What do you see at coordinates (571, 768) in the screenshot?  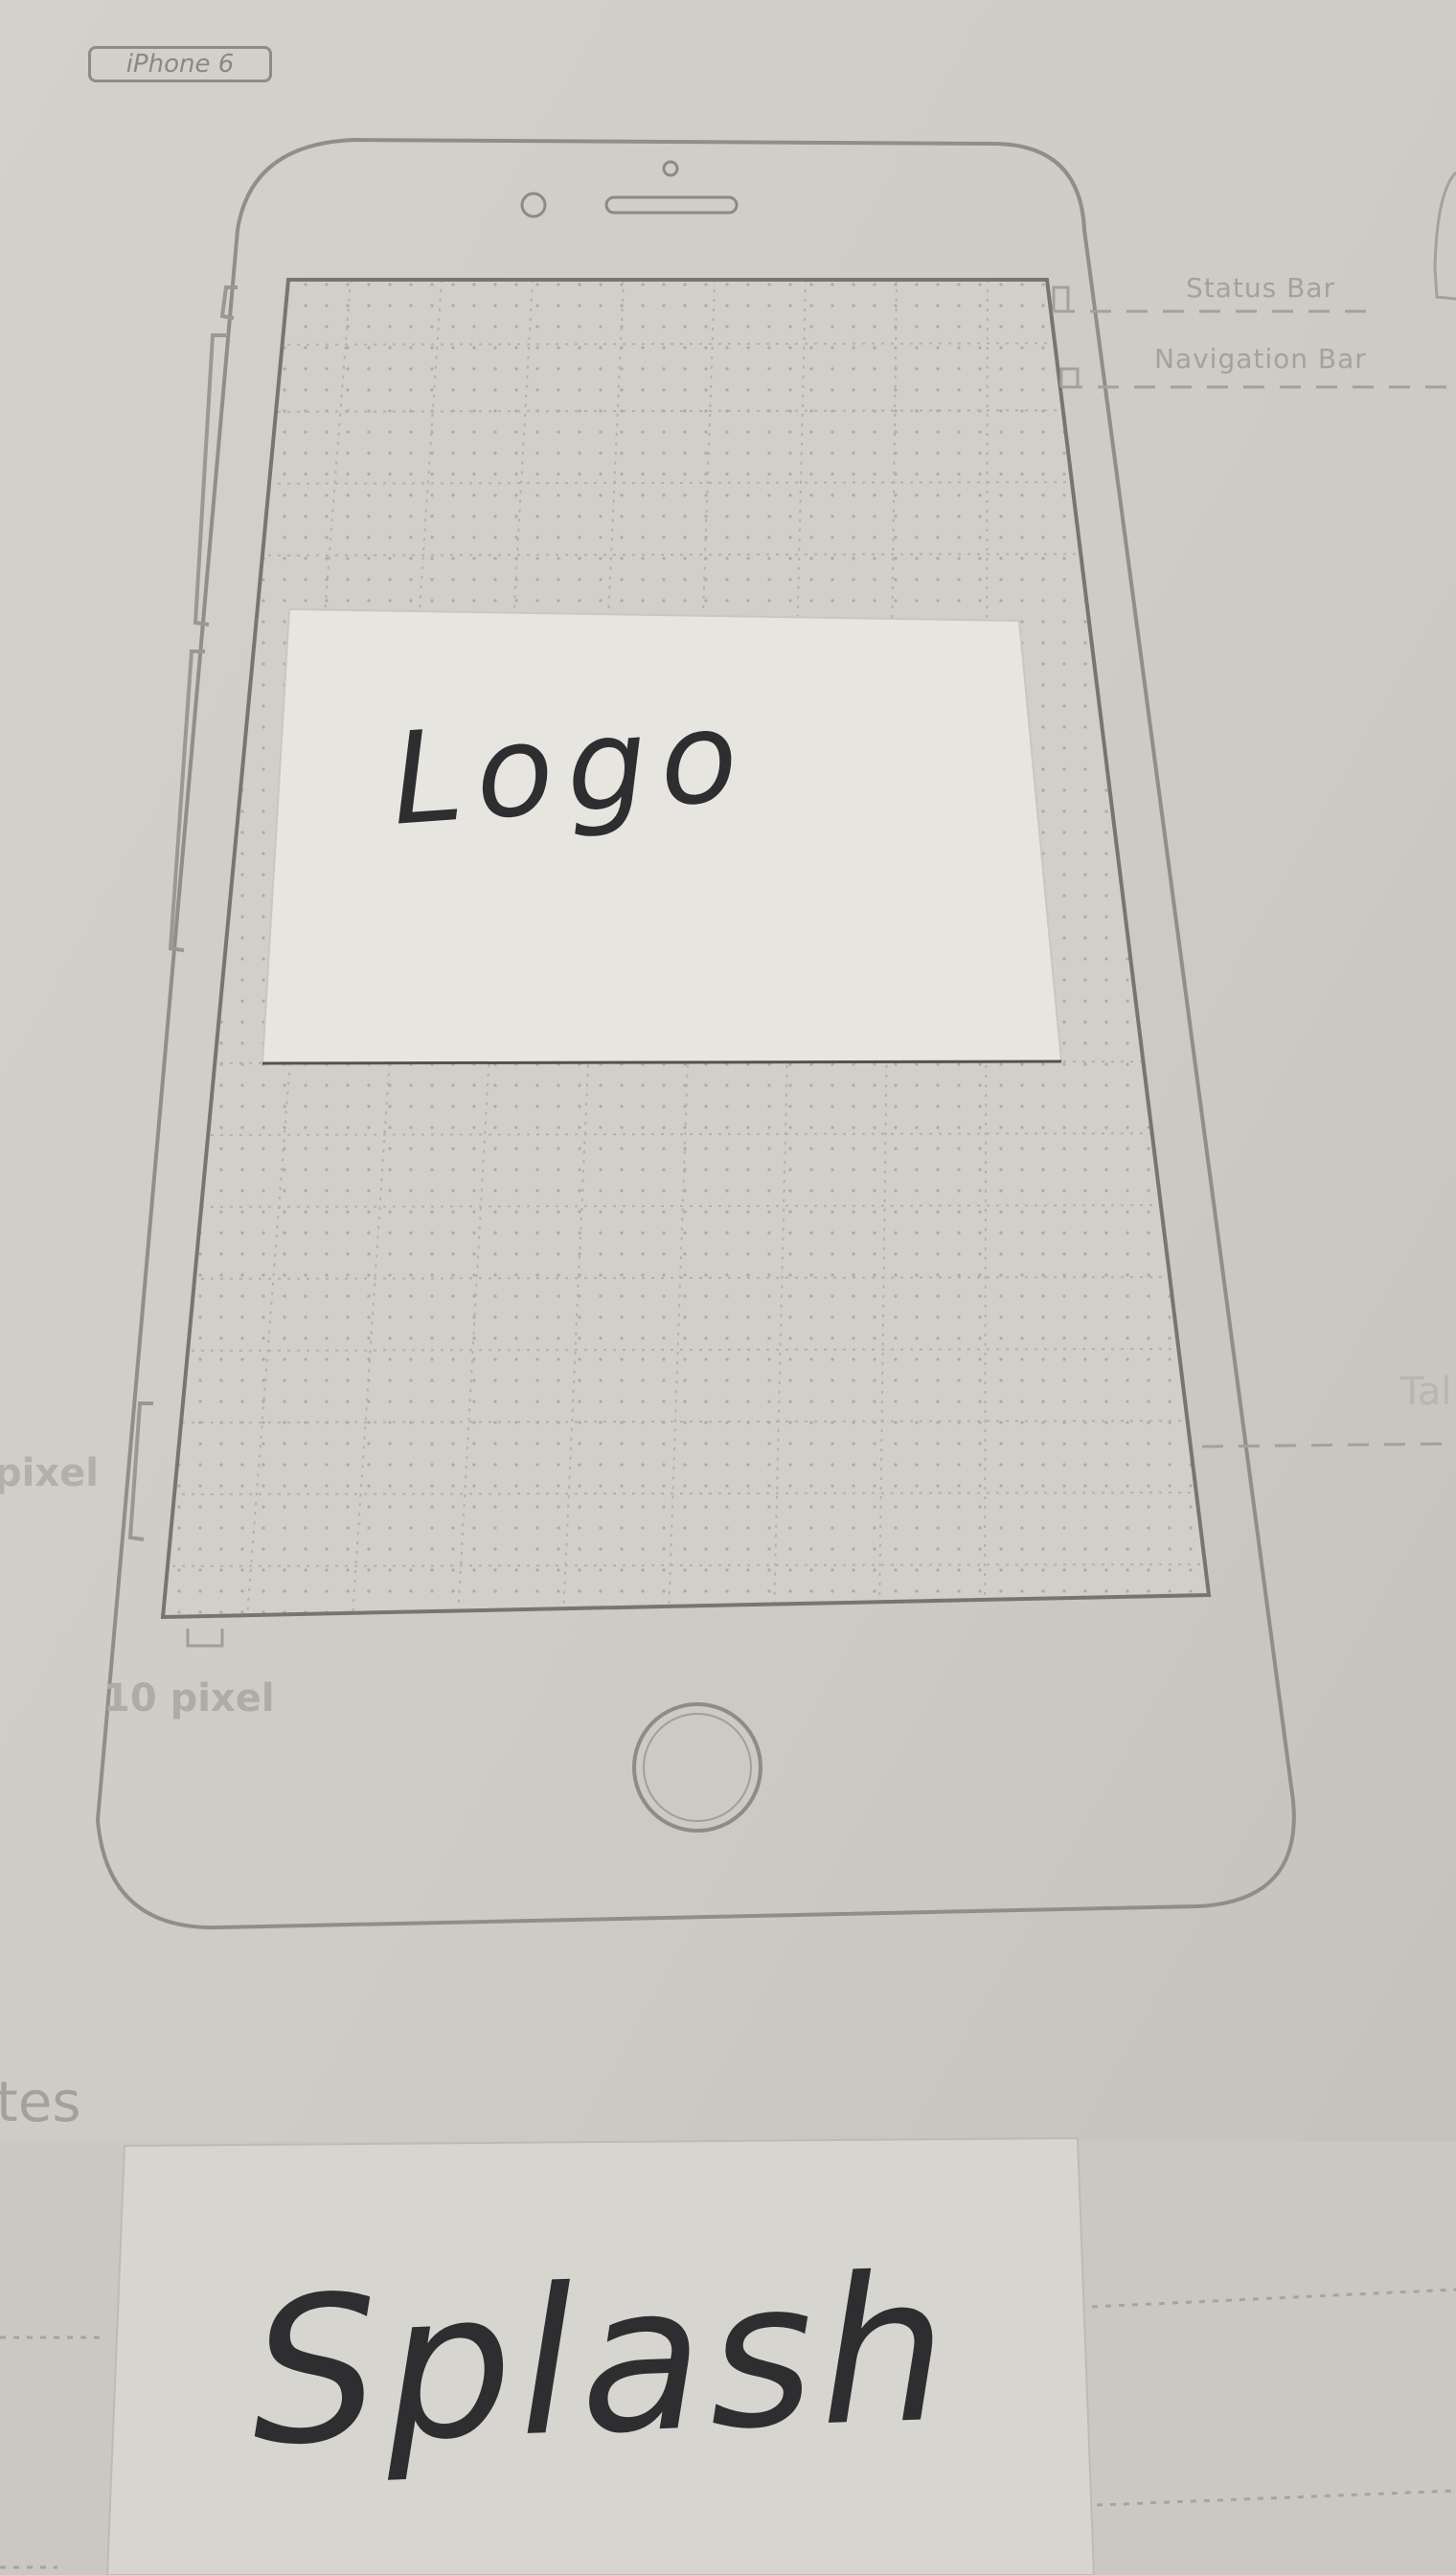 I see `handwritten-logo-note: Logo` at bounding box center [571, 768].